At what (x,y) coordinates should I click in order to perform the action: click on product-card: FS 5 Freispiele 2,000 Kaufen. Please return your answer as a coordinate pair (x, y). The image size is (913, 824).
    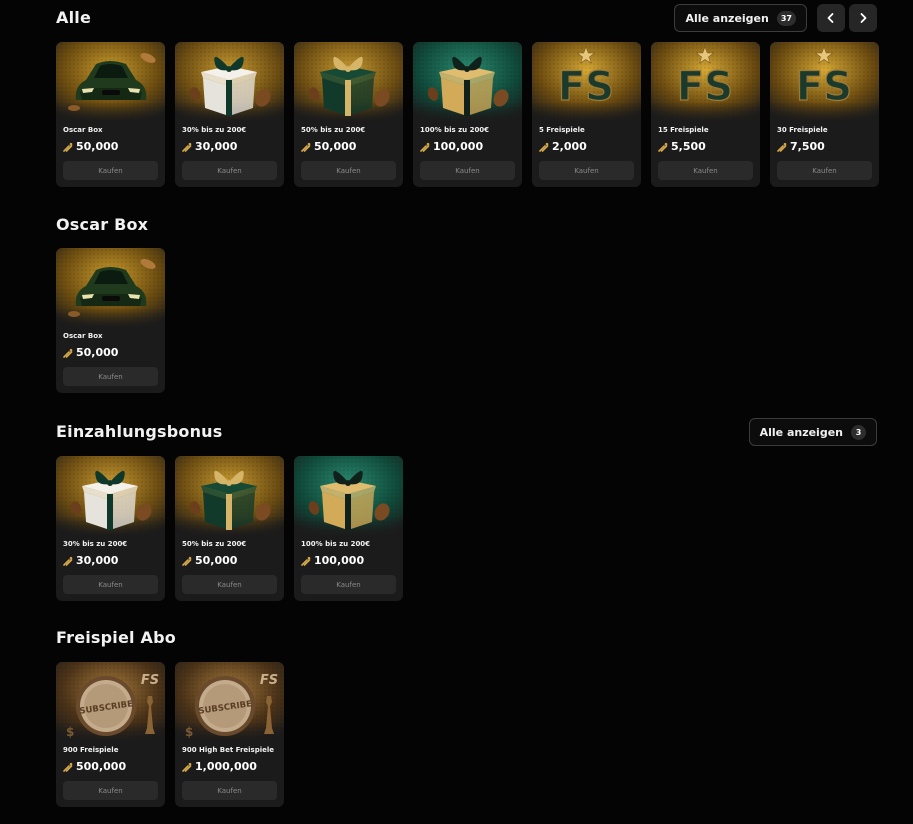
    Looking at the image, I should click on (586, 114).